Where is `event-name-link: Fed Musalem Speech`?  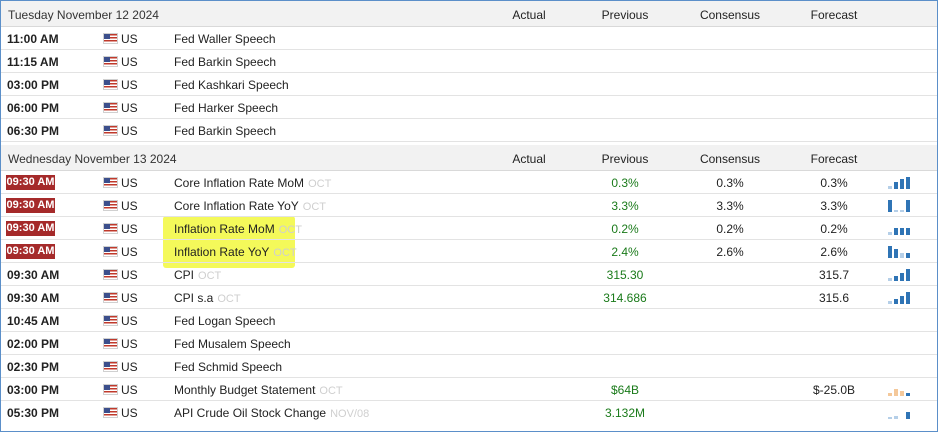 event-name-link: Fed Musalem Speech is located at coordinates (232, 344).